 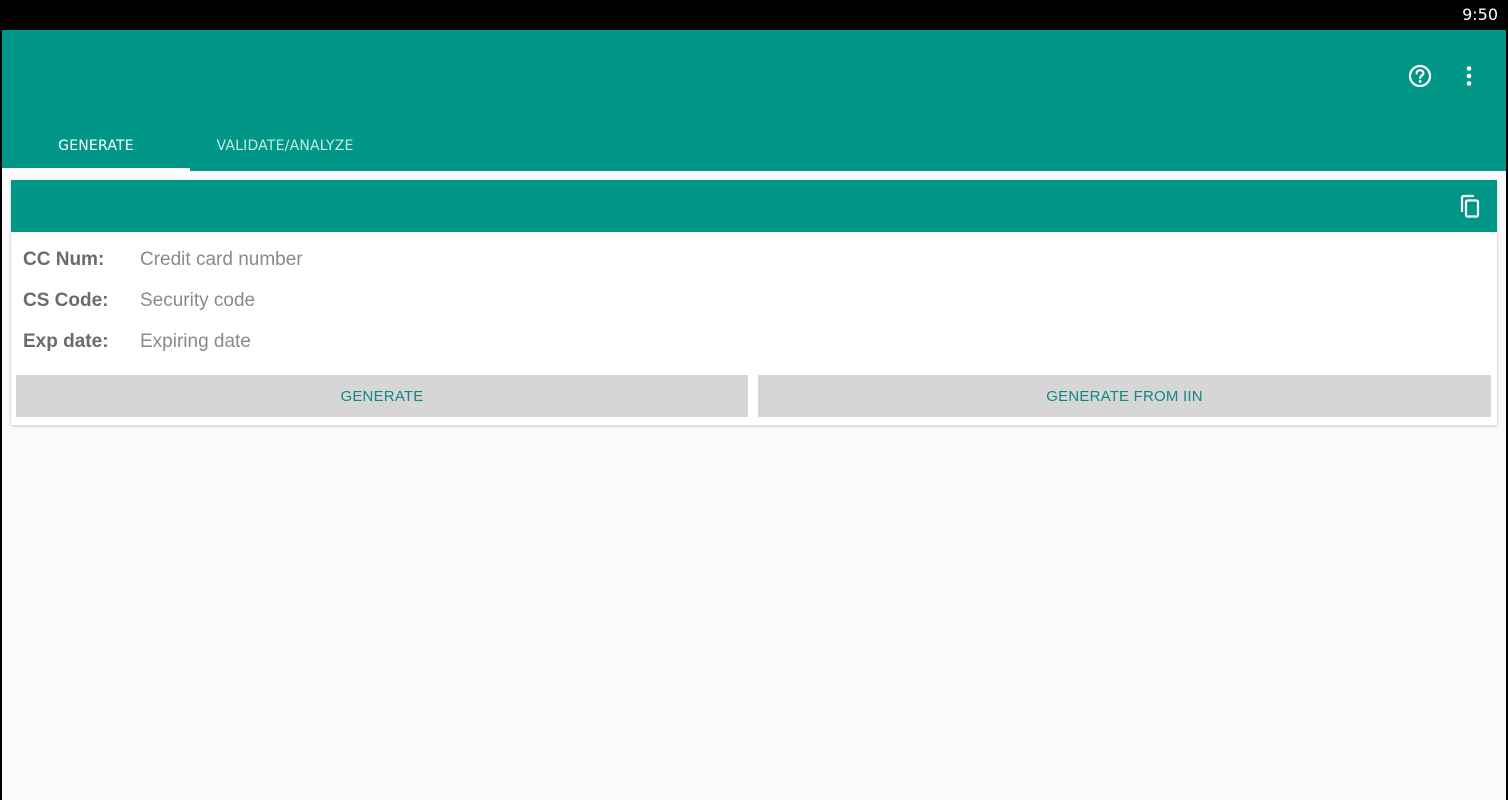 What do you see at coordinates (66, 300) in the screenshot?
I see `cs-code-label: CS Code:` at bounding box center [66, 300].